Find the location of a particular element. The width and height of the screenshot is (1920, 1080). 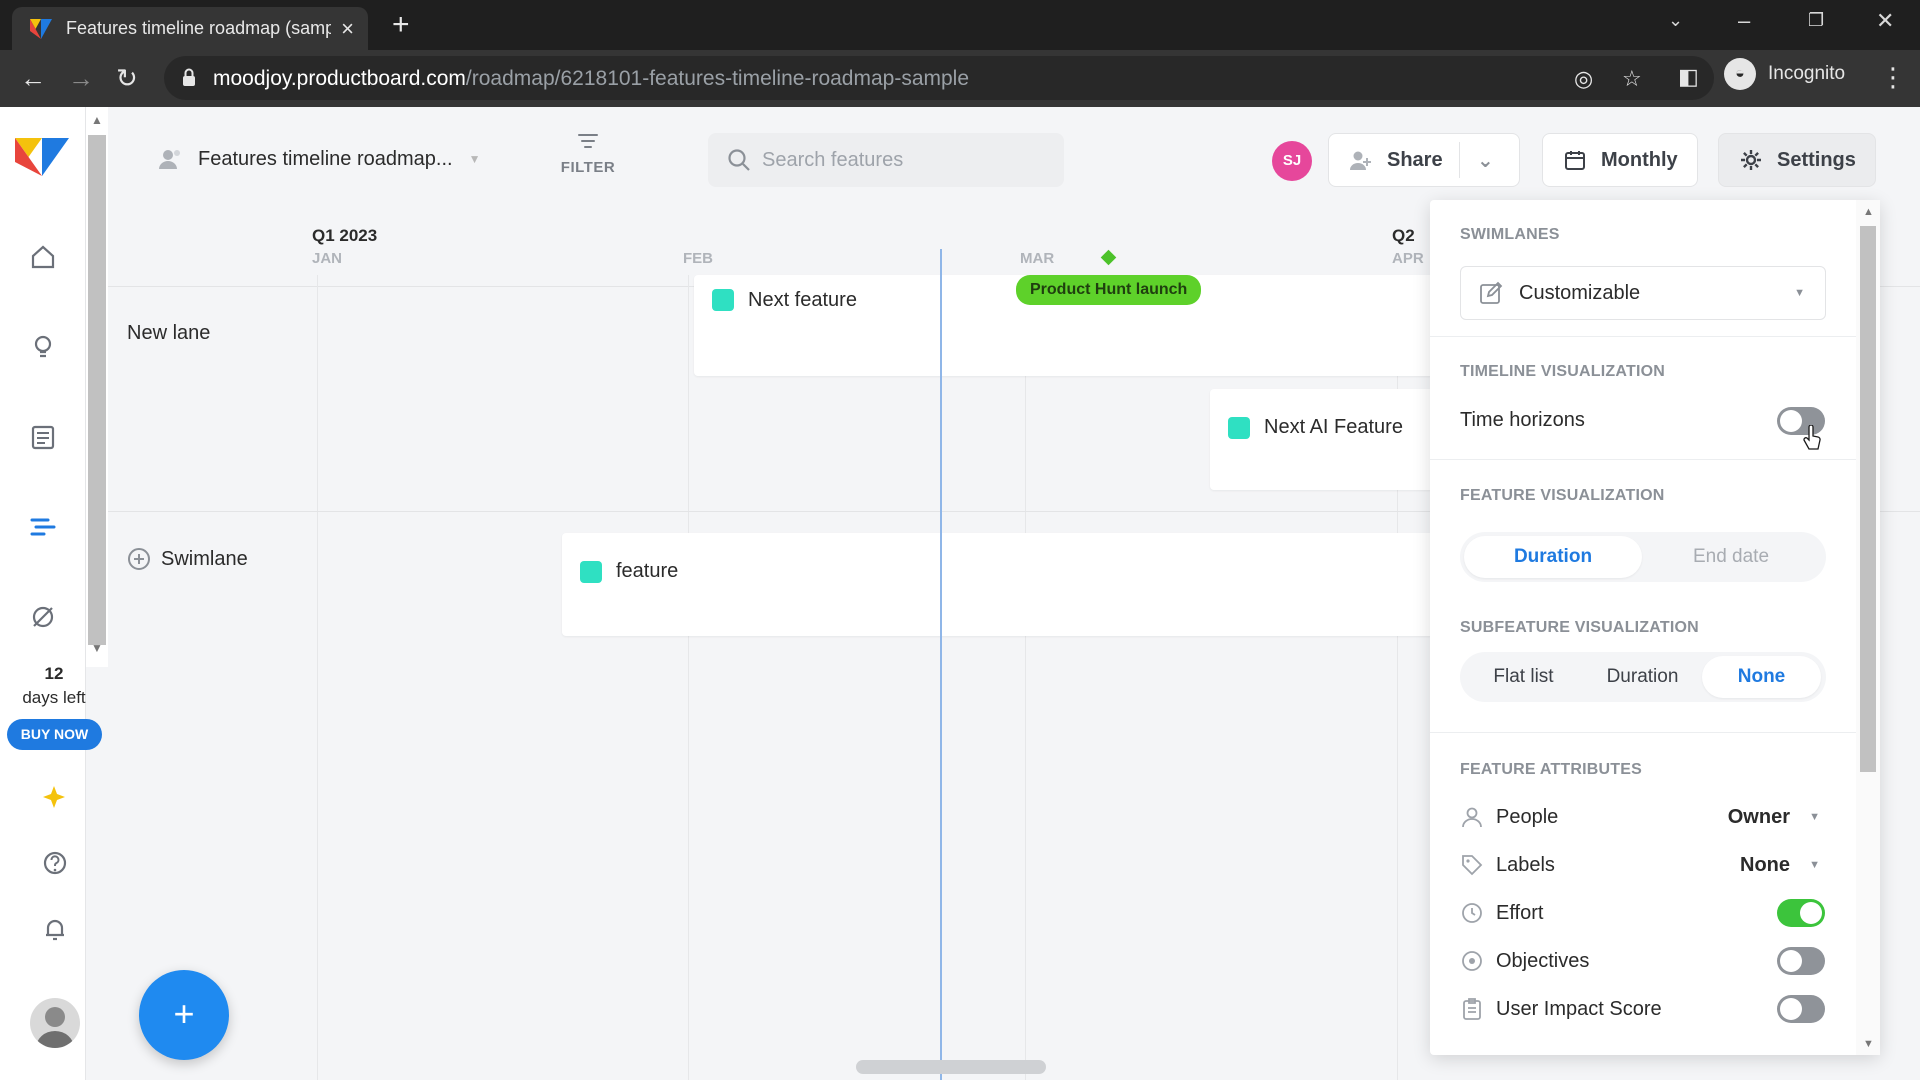

roadmap-icon is located at coordinates (43, 527).